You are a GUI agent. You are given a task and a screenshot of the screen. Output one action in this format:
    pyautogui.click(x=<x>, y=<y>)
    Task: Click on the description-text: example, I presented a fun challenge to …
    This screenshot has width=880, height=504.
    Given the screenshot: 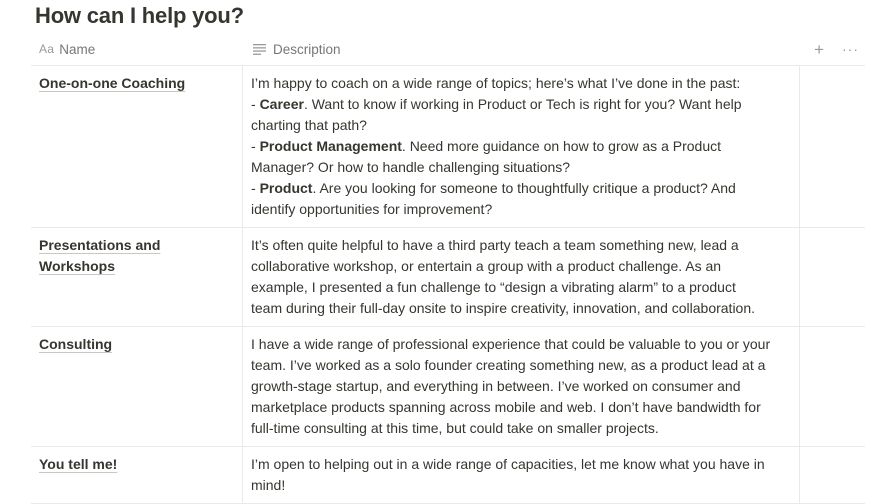 What is the action you would take?
    pyautogui.click(x=493, y=287)
    